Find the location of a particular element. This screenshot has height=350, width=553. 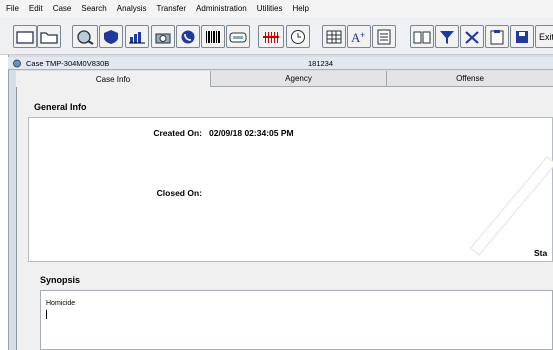

tab-offense-label: Offense is located at coordinates (470, 78).